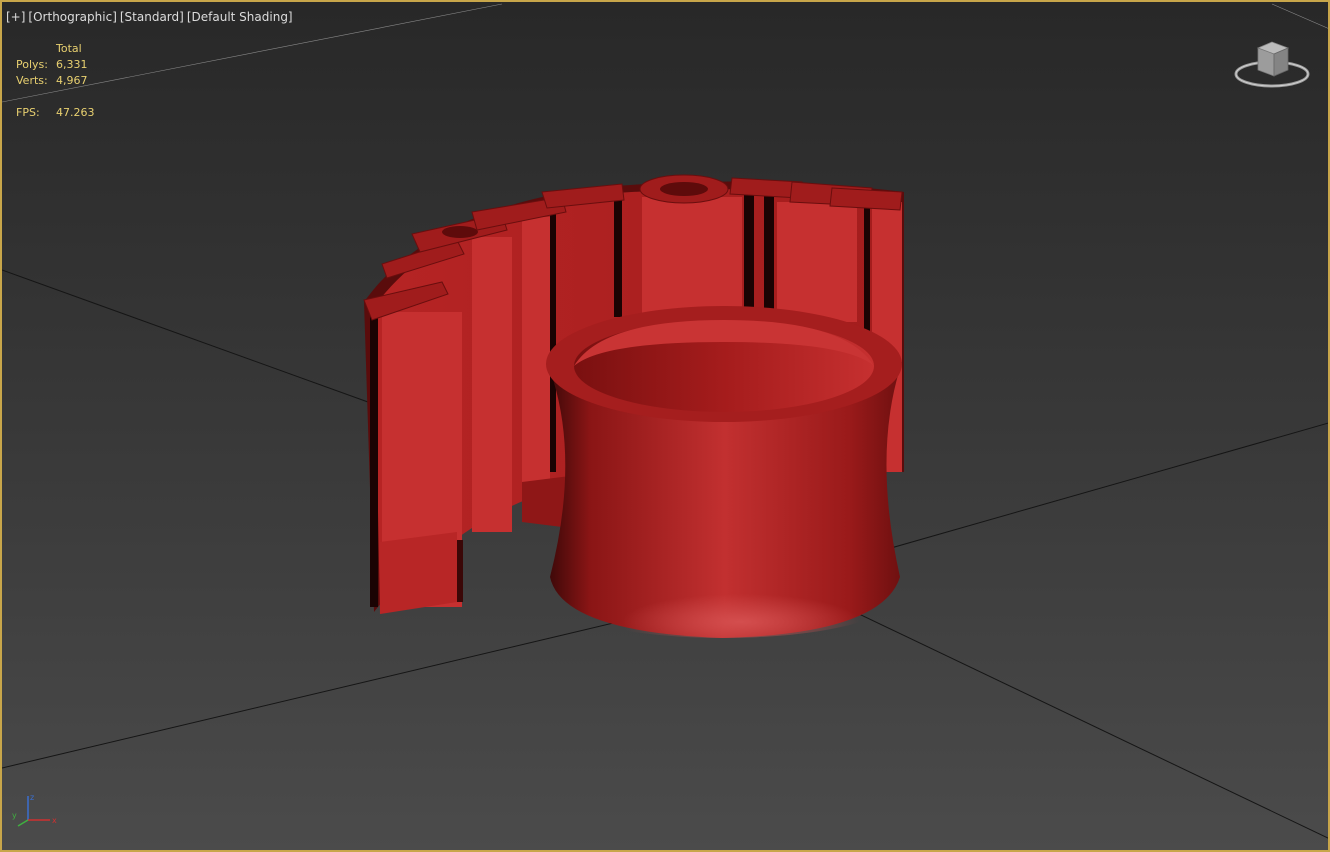  What do you see at coordinates (240, 17) in the screenshot?
I see `viewport-shading-label: [Default Shading]` at bounding box center [240, 17].